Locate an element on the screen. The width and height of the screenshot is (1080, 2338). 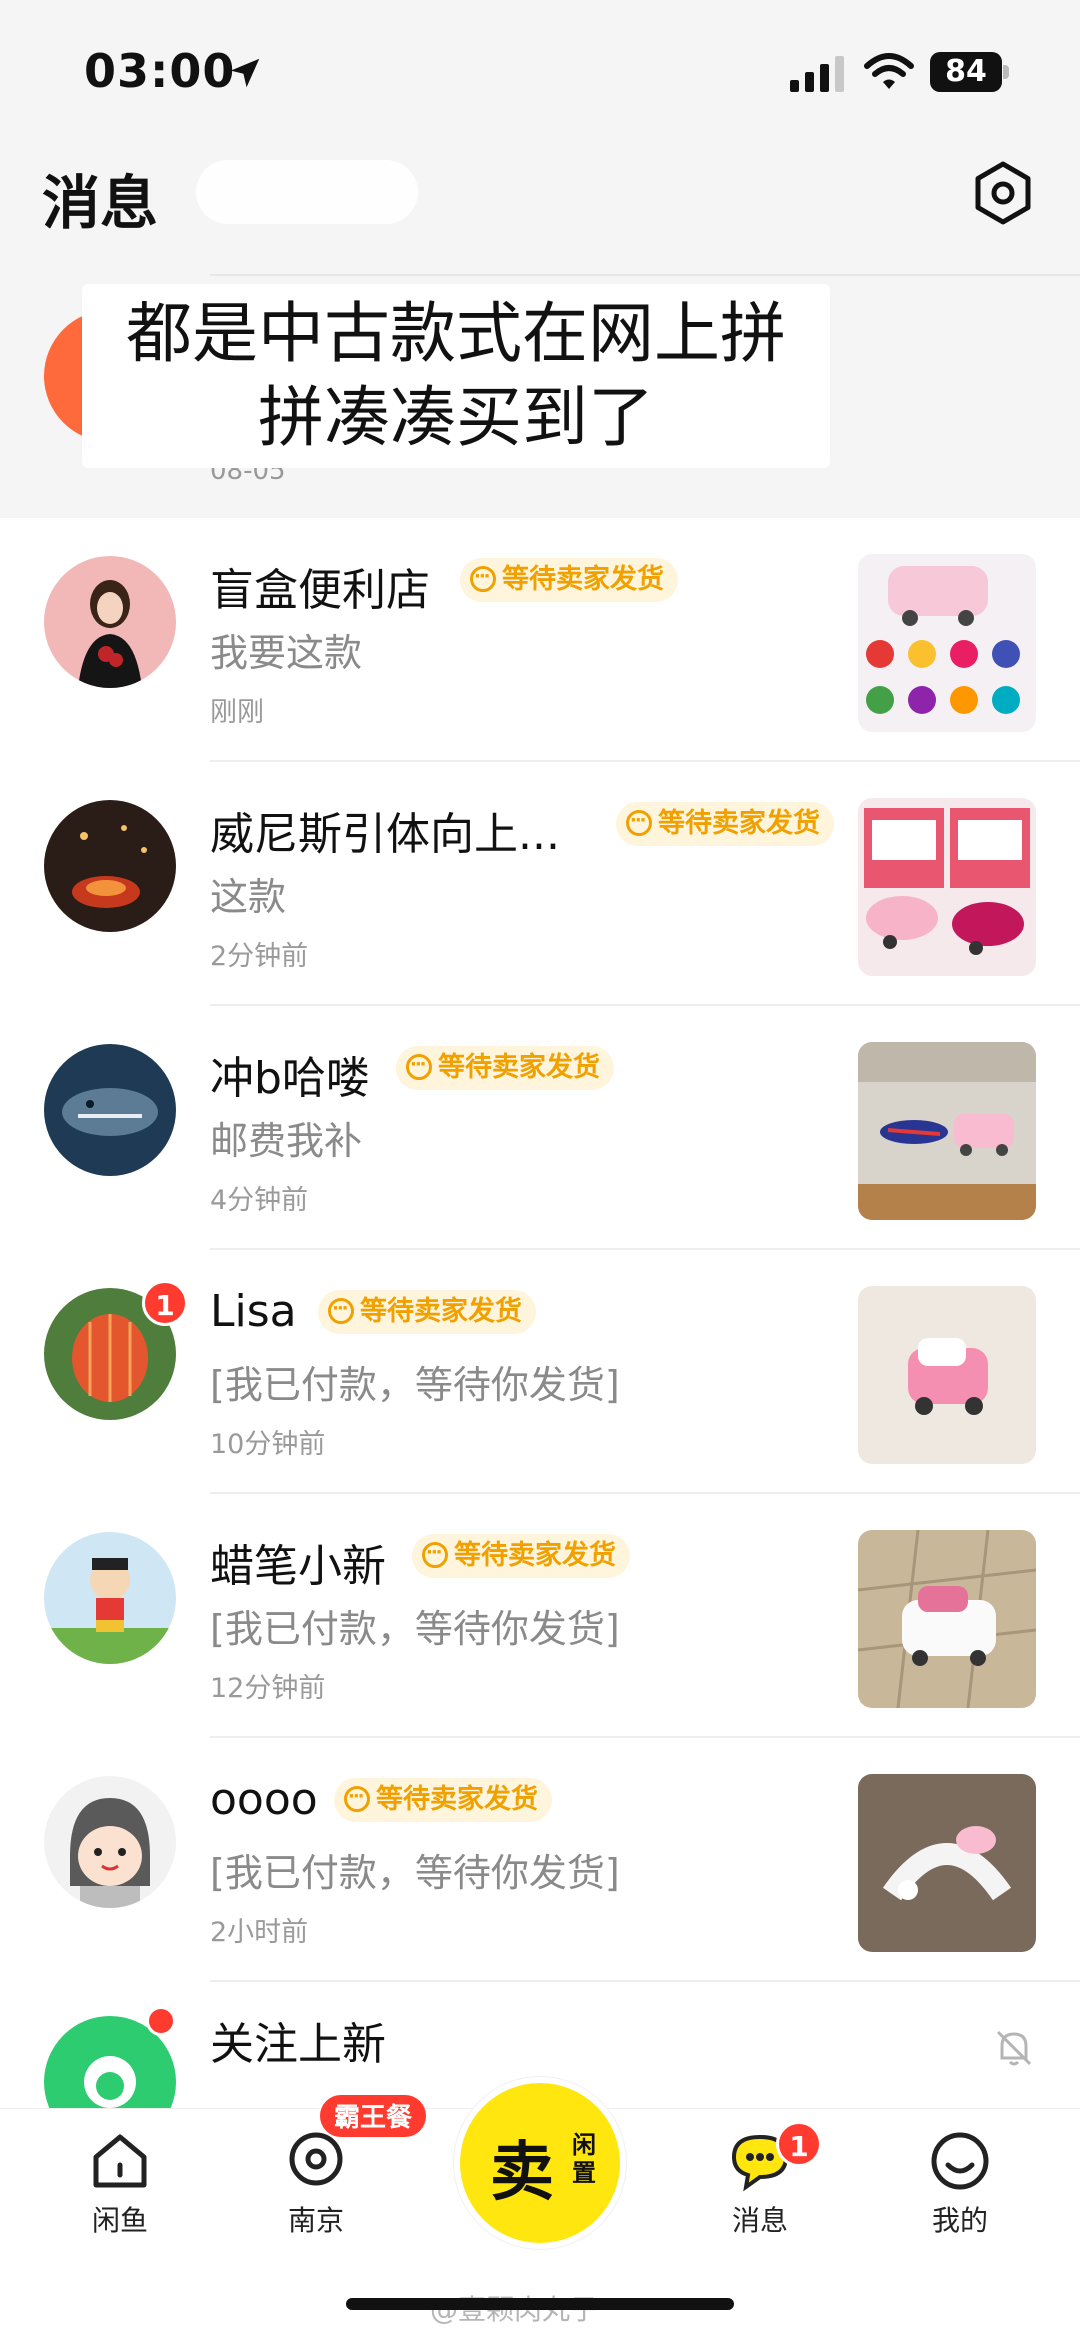
message-time: 2分钟前 is located at coordinates (259, 956).